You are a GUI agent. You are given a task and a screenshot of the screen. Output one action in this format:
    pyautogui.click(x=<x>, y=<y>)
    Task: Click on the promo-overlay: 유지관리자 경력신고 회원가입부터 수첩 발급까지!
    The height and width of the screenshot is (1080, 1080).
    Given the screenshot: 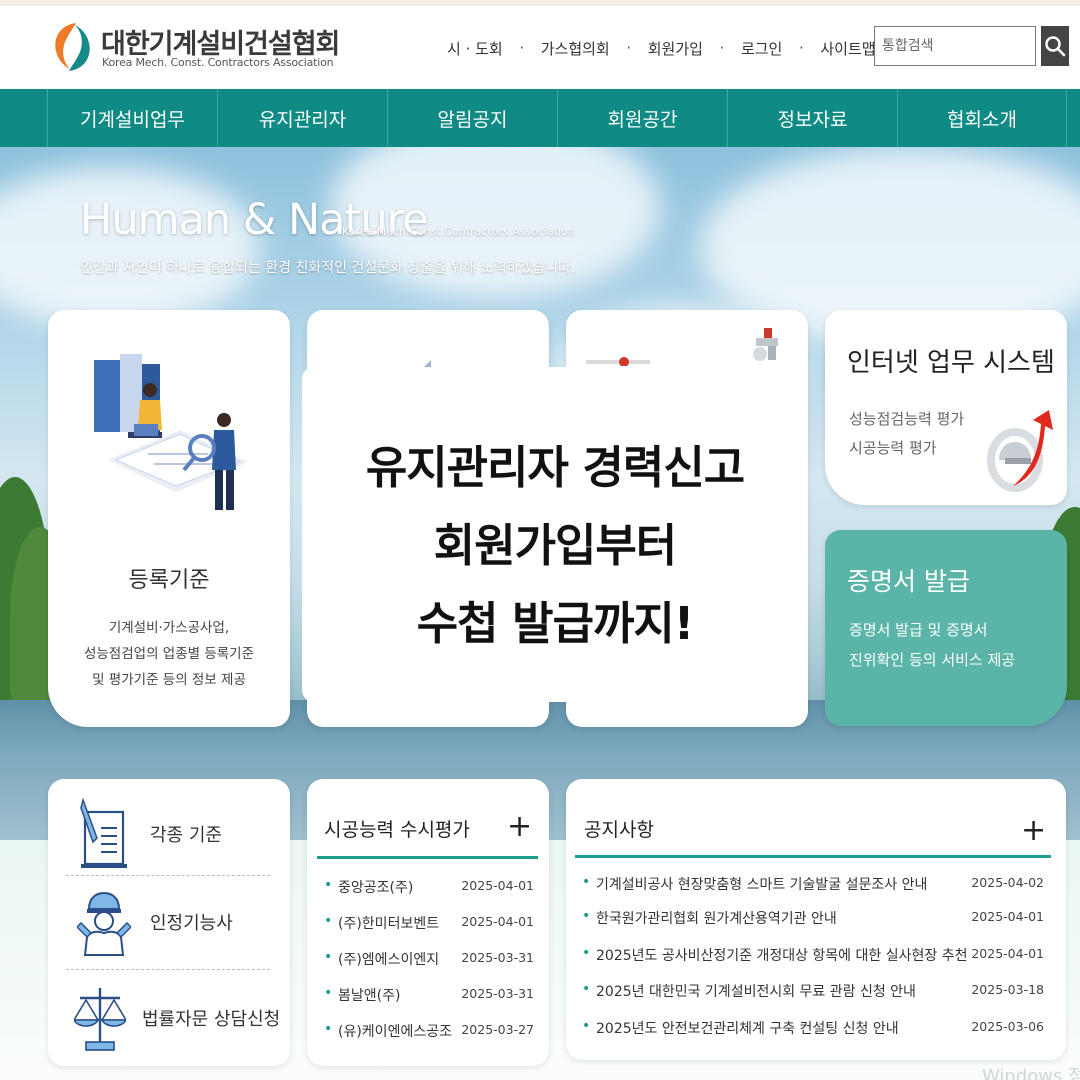 What is the action you would take?
    pyautogui.click(x=555, y=534)
    